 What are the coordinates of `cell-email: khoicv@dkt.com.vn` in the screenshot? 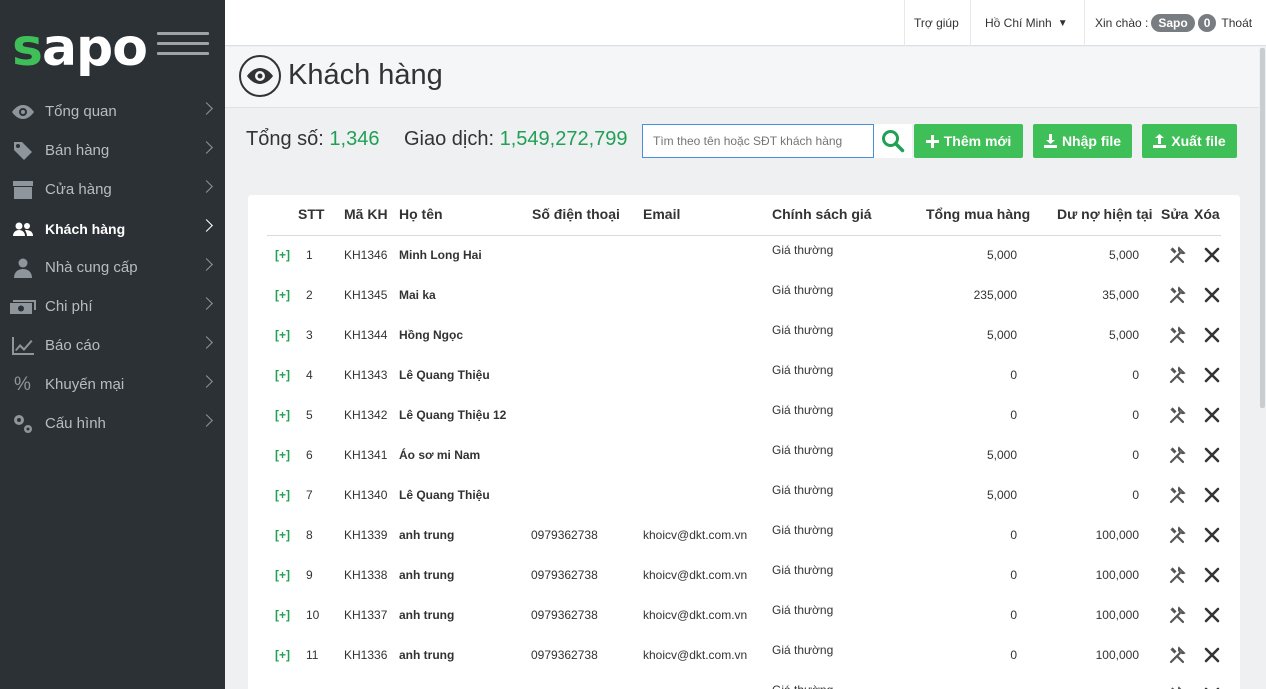 It's located at (695, 535).